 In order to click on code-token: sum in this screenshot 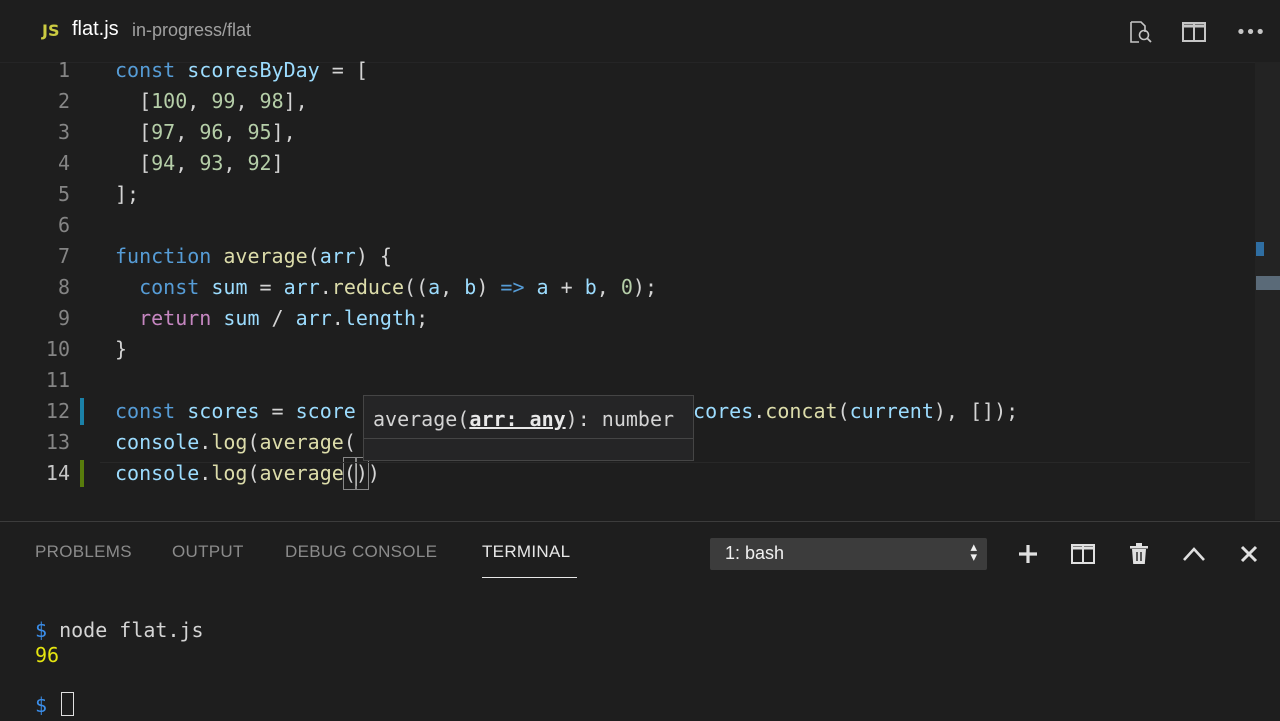, I will do `click(241, 318)`.